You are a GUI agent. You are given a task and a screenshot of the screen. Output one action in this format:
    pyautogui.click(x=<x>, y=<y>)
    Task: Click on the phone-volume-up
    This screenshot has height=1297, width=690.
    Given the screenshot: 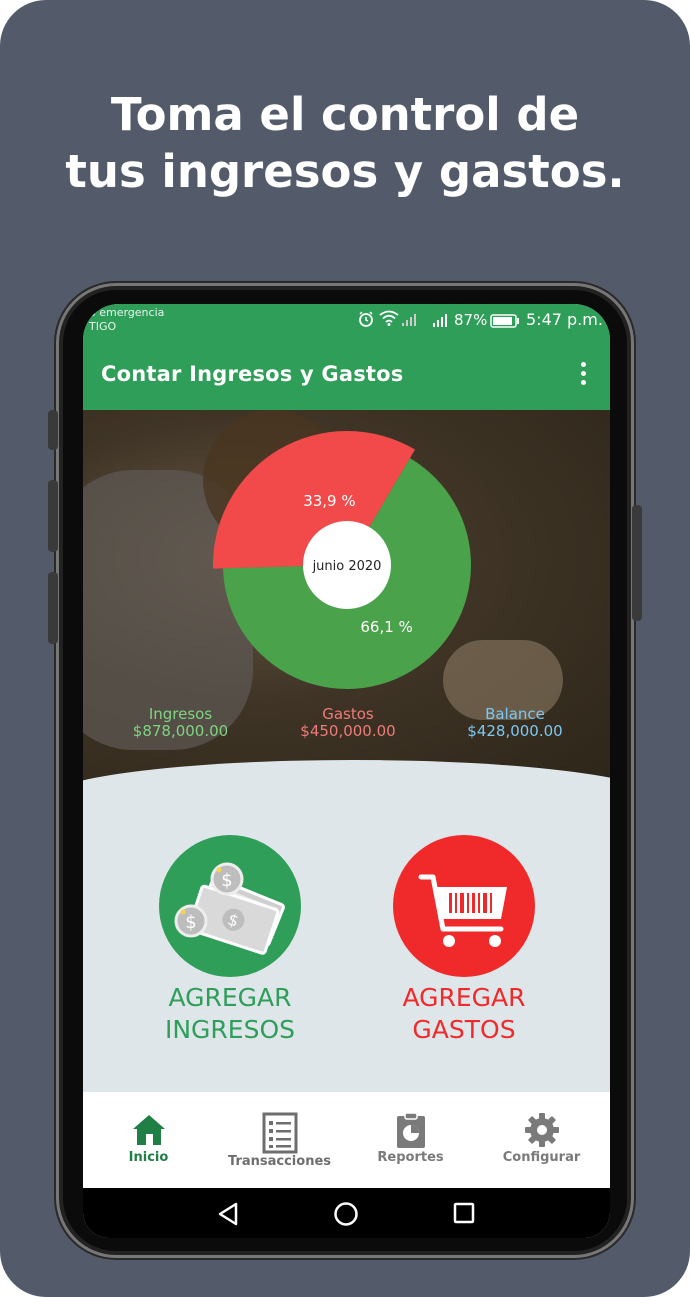 What is the action you would take?
    pyautogui.click(x=53, y=516)
    